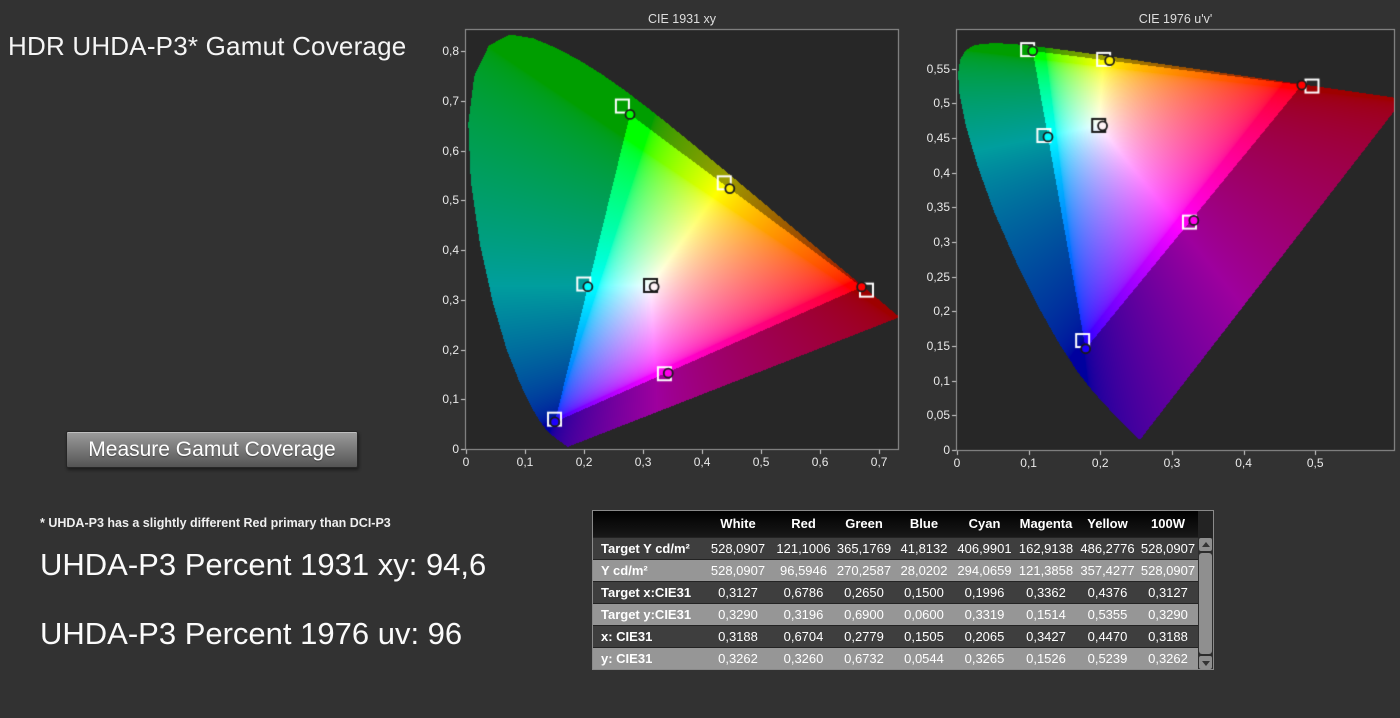 The image size is (1400, 718). What do you see at coordinates (984, 592) in the screenshot?
I see `table-cell: 0,1996` at bounding box center [984, 592].